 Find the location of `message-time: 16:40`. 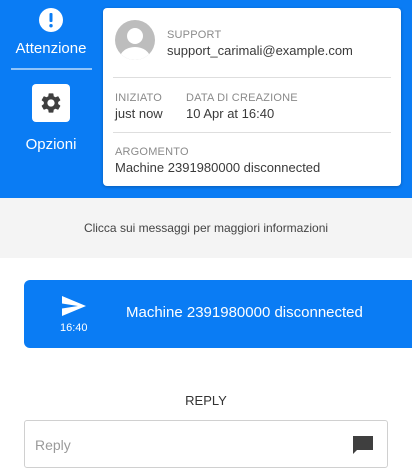

message-time: 16:40 is located at coordinates (74, 328).